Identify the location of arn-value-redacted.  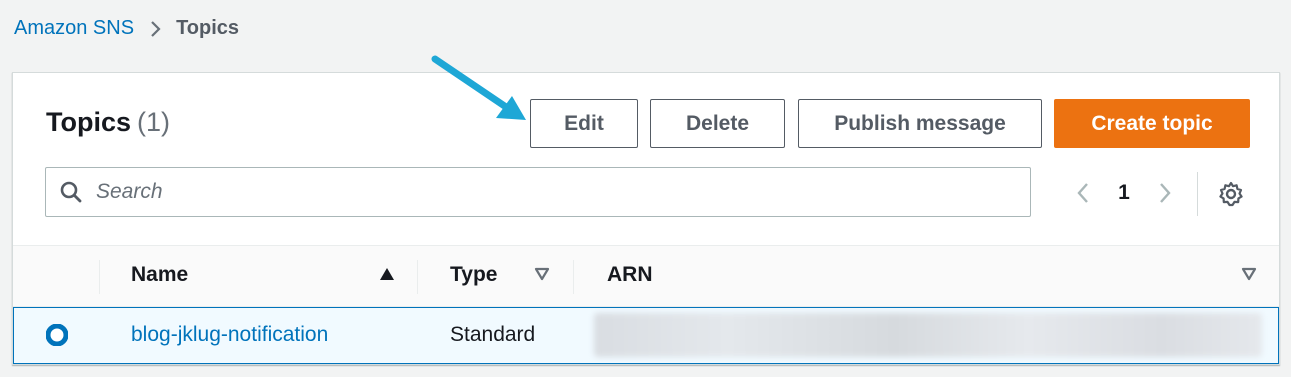
(928, 335).